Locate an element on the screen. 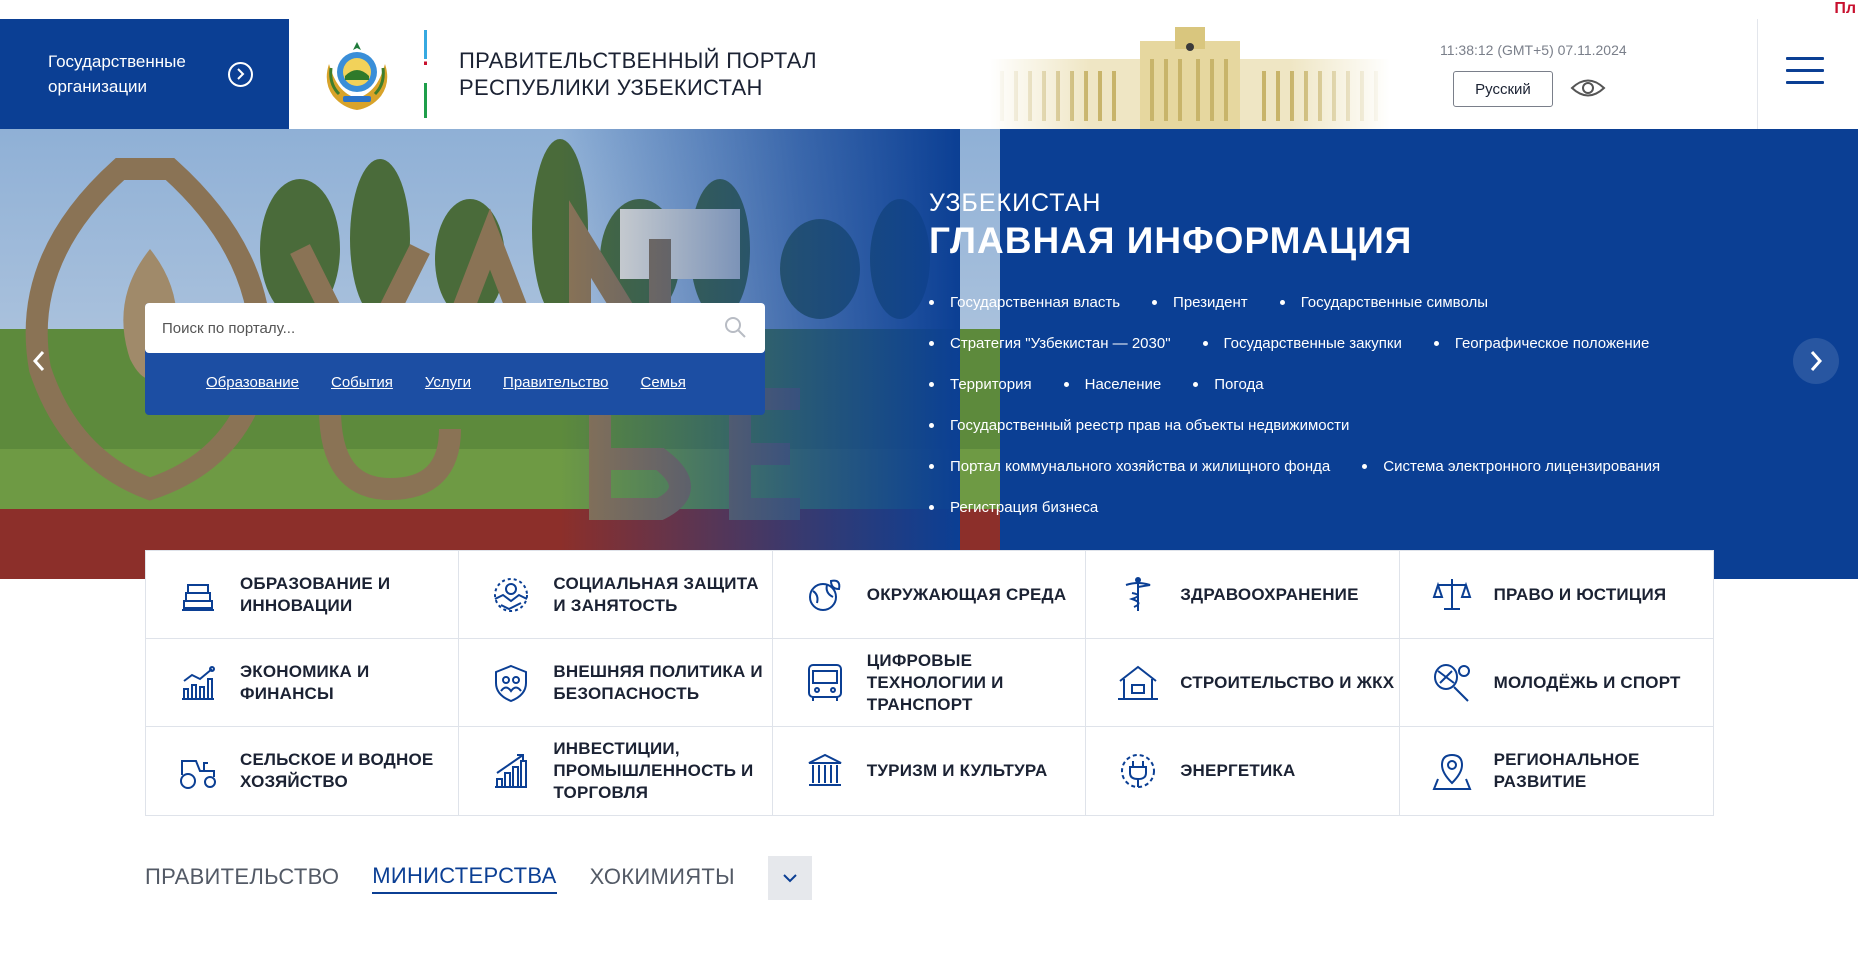  tab-government: ПРАВИТЕЛЬСТВО is located at coordinates (242, 878).